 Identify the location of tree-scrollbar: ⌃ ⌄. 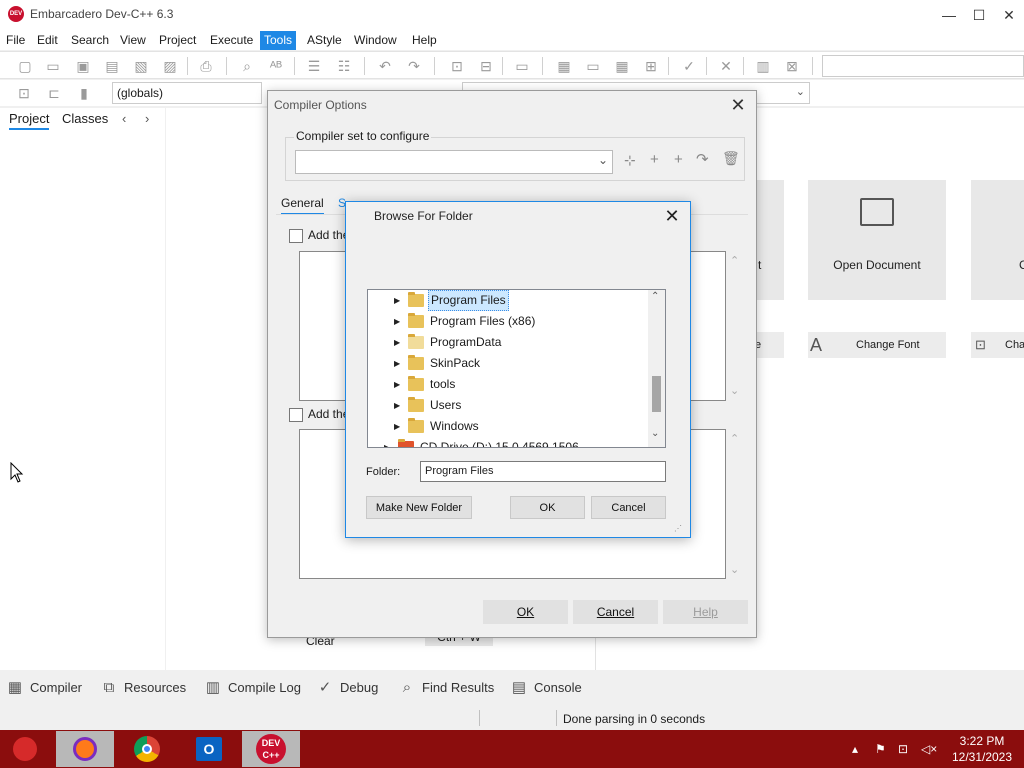
(656, 368).